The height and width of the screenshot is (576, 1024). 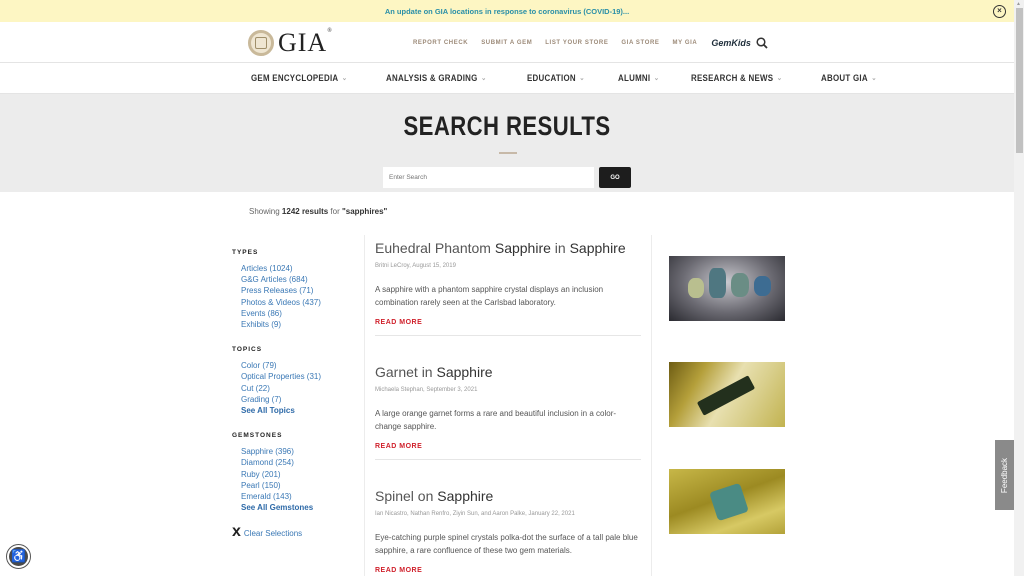 What do you see at coordinates (301, 290) in the screenshot?
I see `filter-link: Press Releases (71)` at bounding box center [301, 290].